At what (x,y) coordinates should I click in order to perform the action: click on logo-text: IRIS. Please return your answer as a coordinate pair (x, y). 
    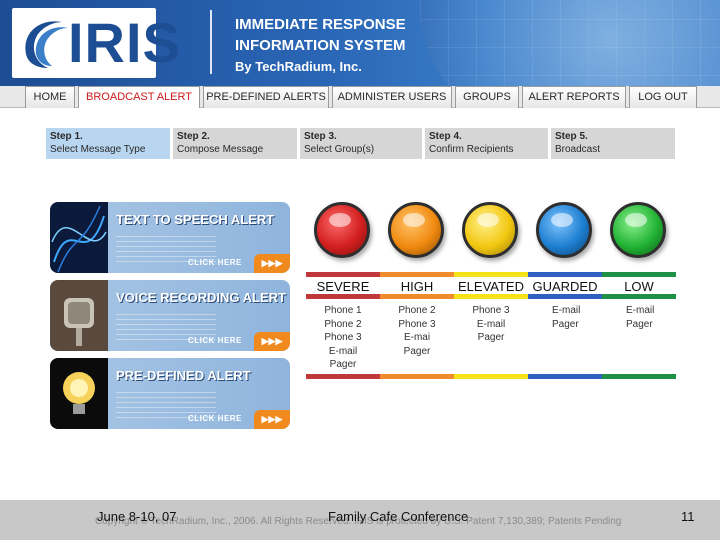
    Looking at the image, I should click on (124, 42).